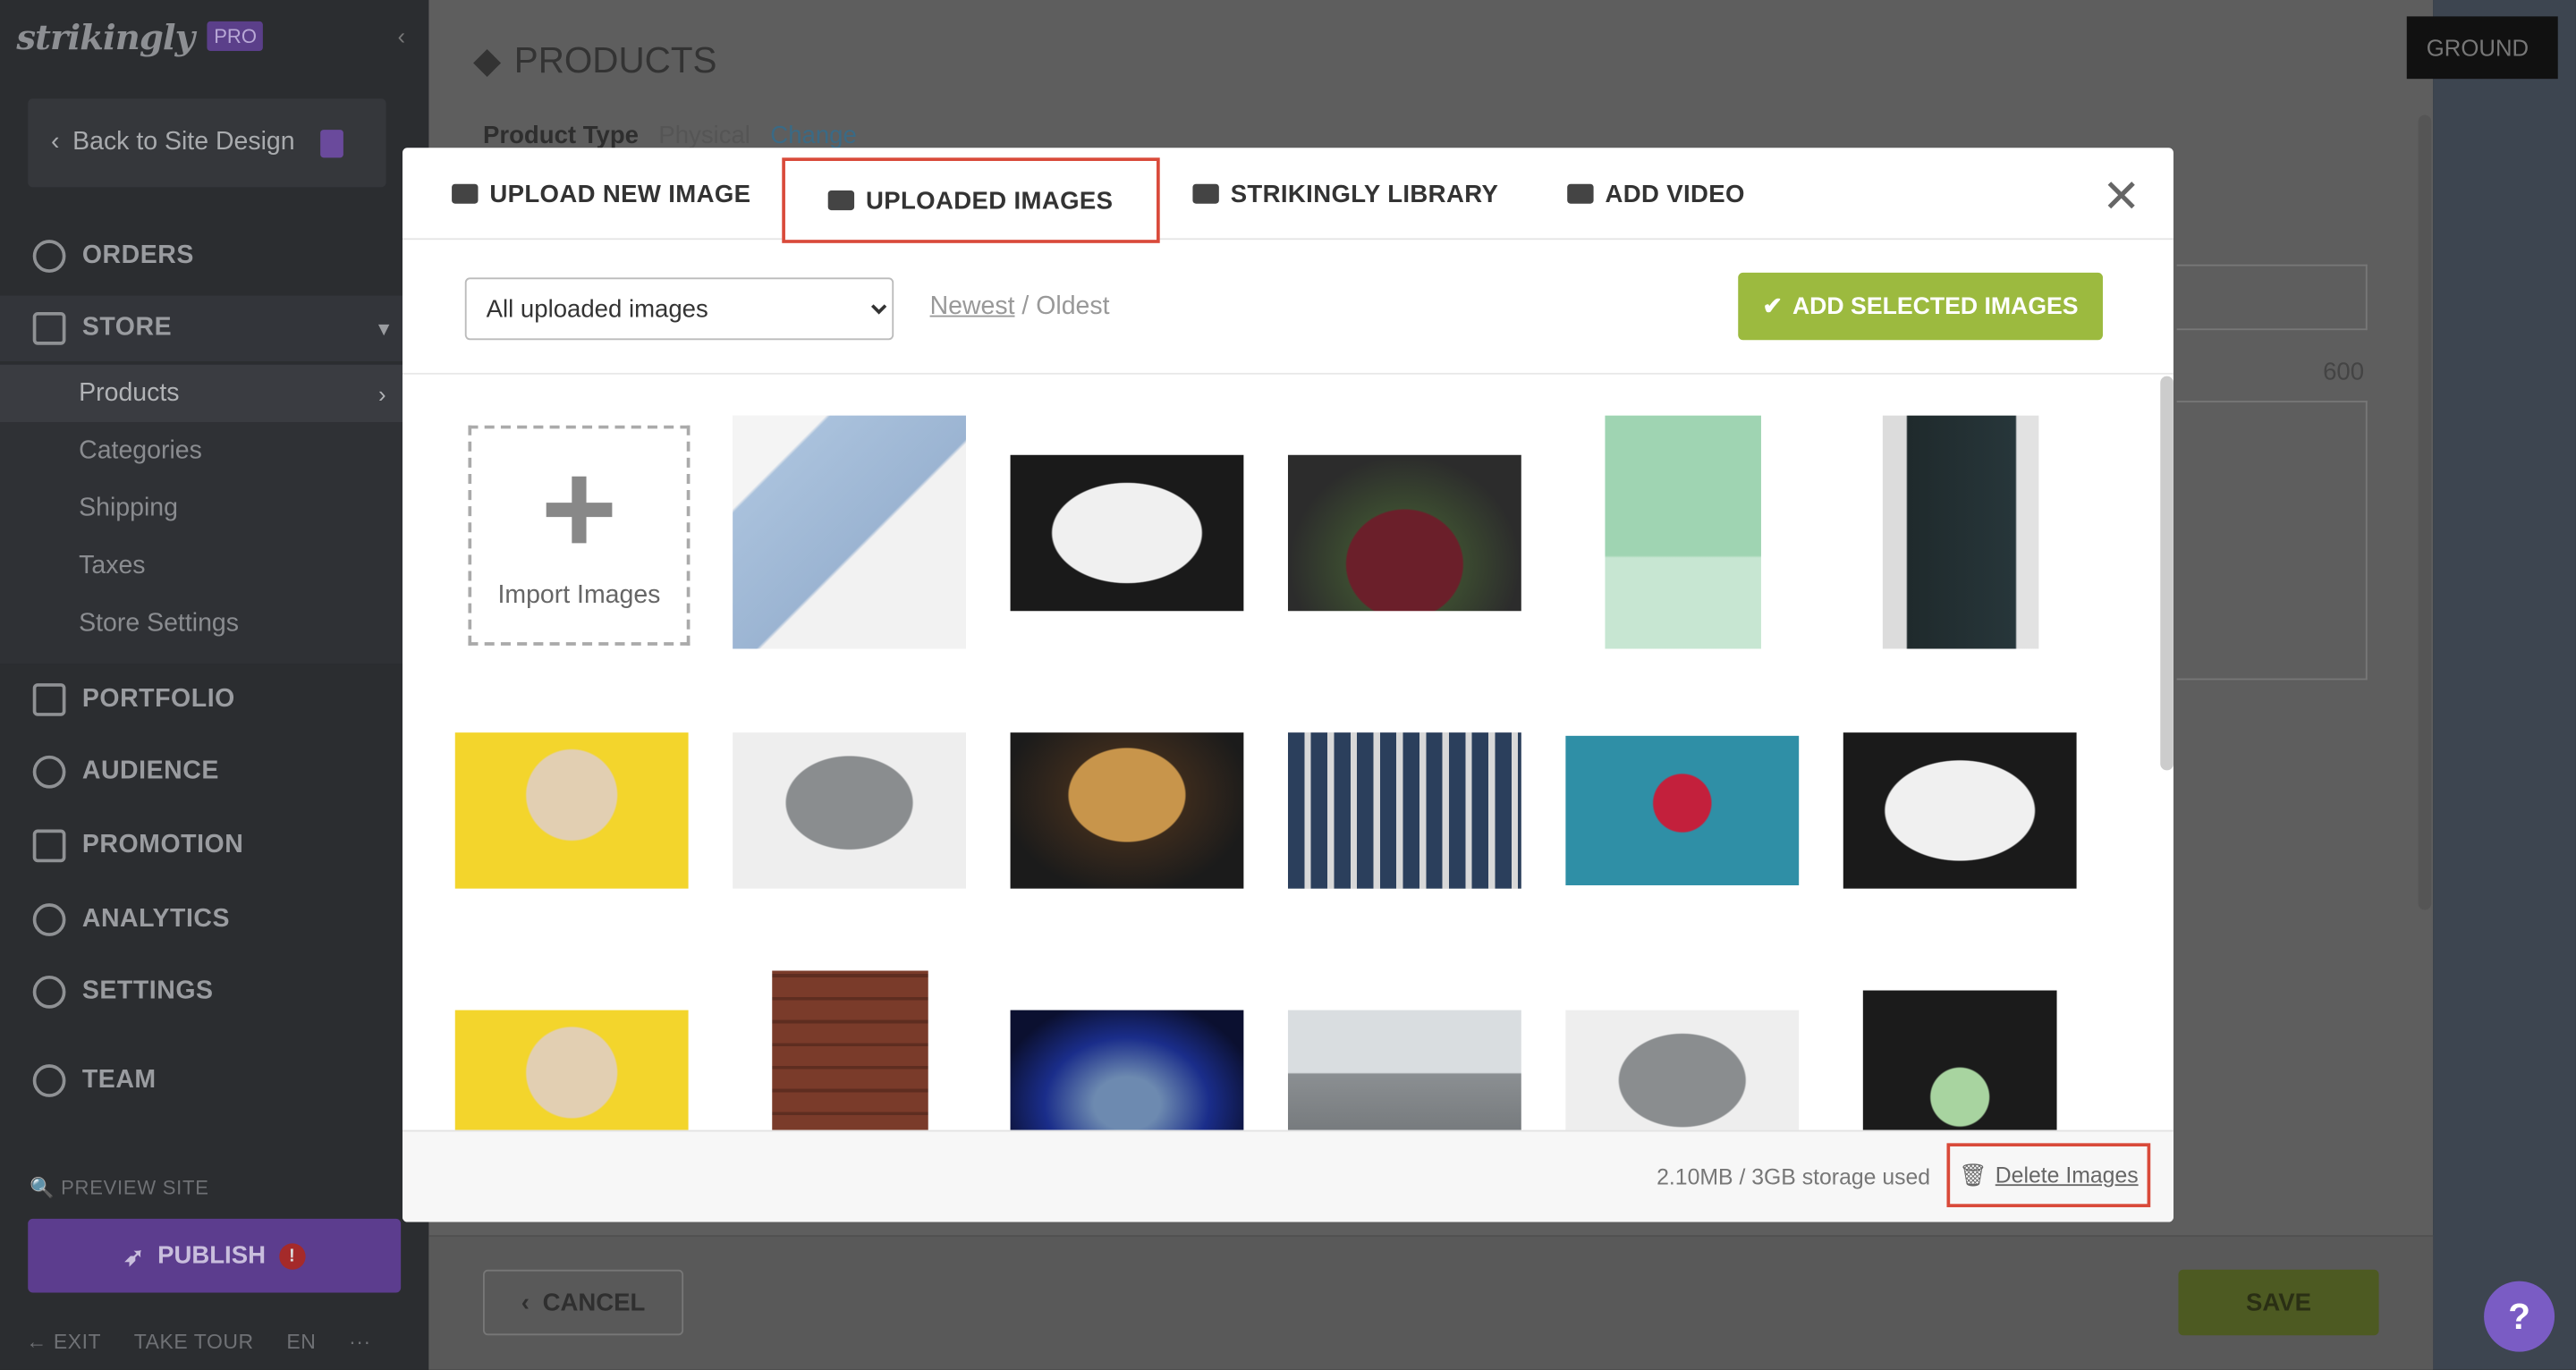 The width and height of the screenshot is (2576, 1370). What do you see at coordinates (201, 508) in the screenshot?
I see `sidebar-item-shipping: Shipping` at bounding box center [201, 508].